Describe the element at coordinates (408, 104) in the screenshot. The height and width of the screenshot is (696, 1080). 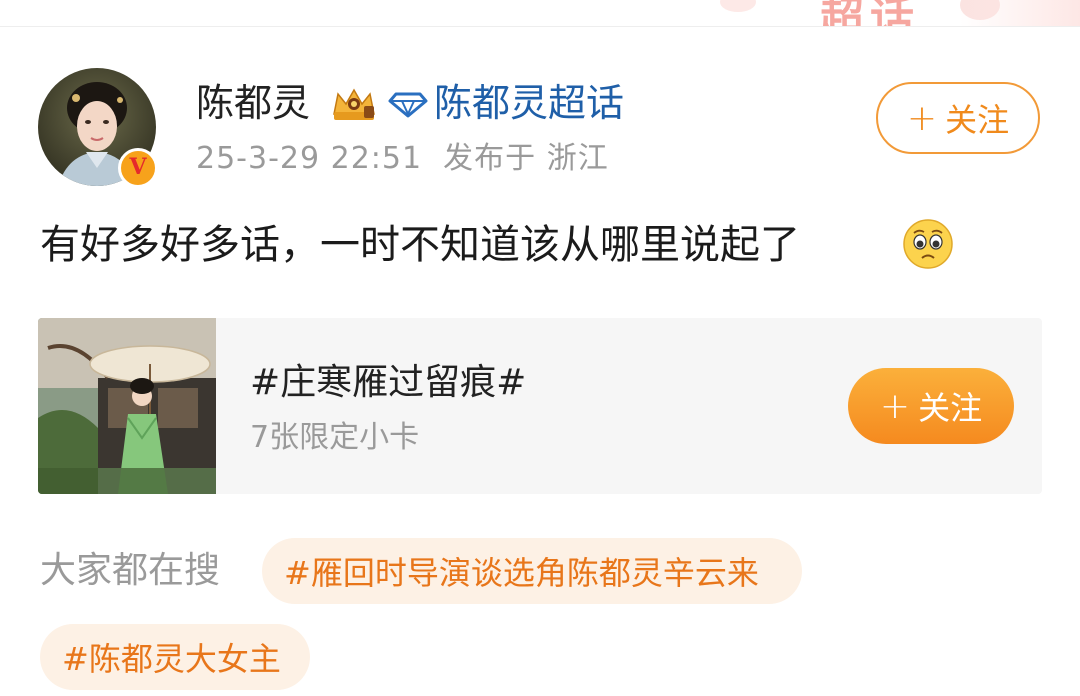
I see `diamond-icon` at that location.